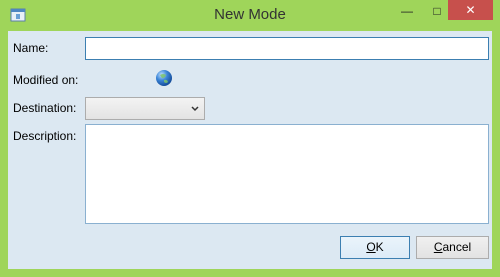 Image resolution: width=500 pixels, height=277 pixels. I want to click on name-label: Name:, so click(31, 48).